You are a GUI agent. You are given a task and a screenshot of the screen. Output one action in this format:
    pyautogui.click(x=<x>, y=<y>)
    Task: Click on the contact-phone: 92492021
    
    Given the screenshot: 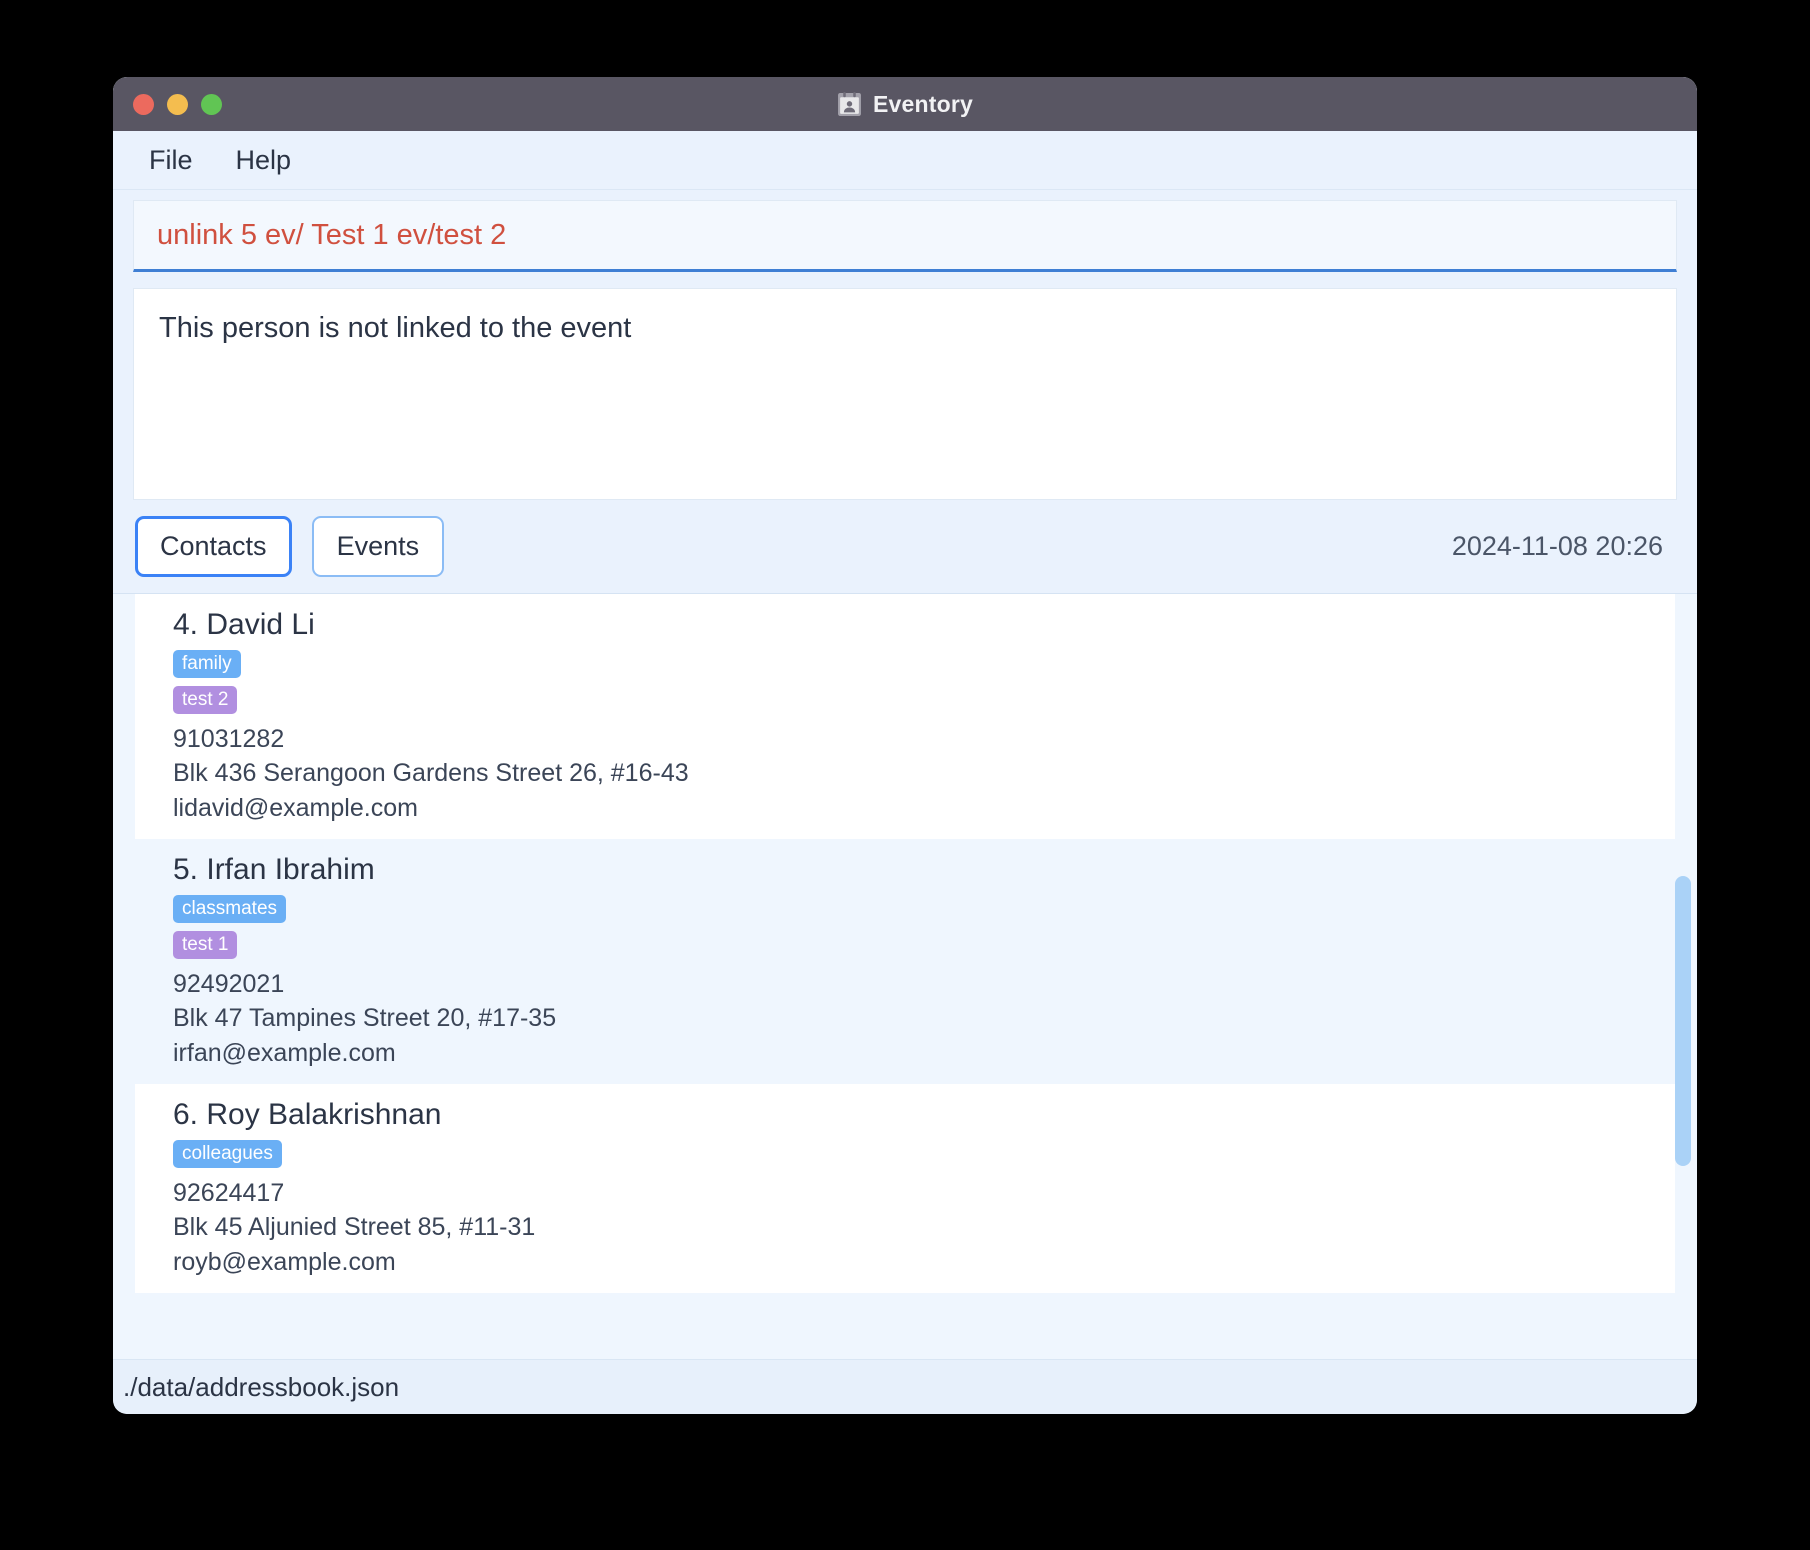 What is the action you would take?
    pyautogui.click(x=229, y=983)
    